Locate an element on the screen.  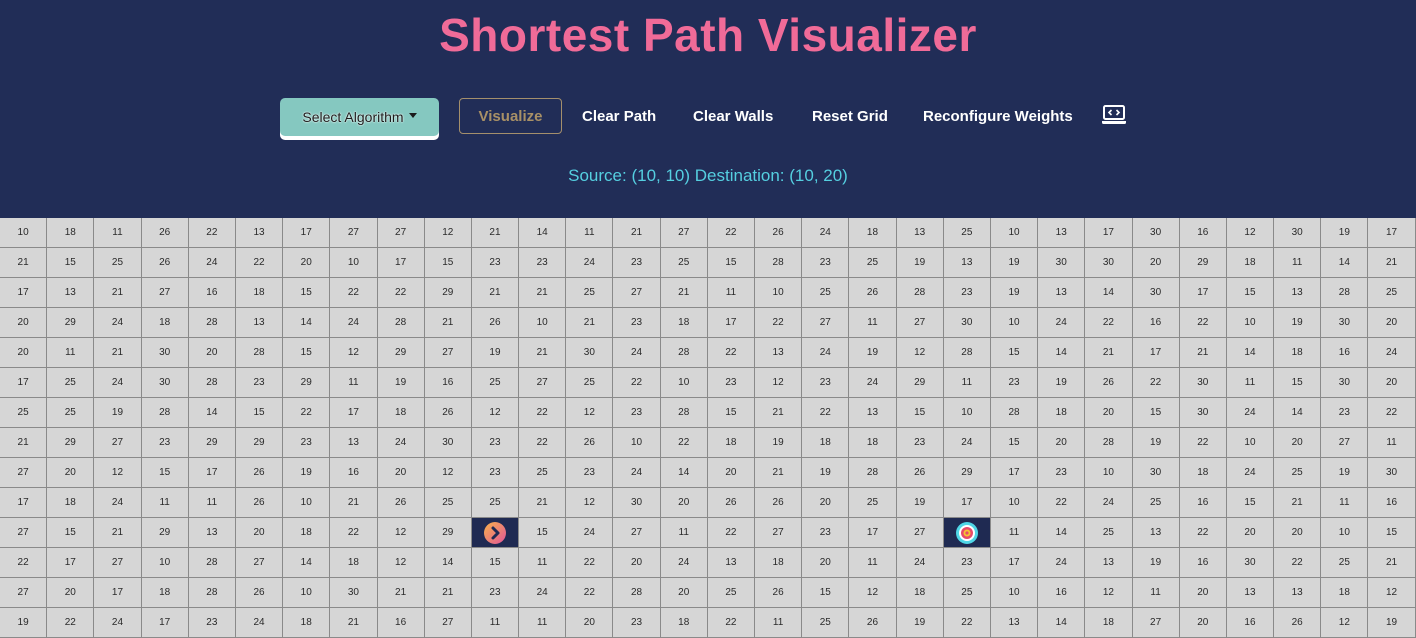
grid-cell: 29 is located at coordinates (71, 323).